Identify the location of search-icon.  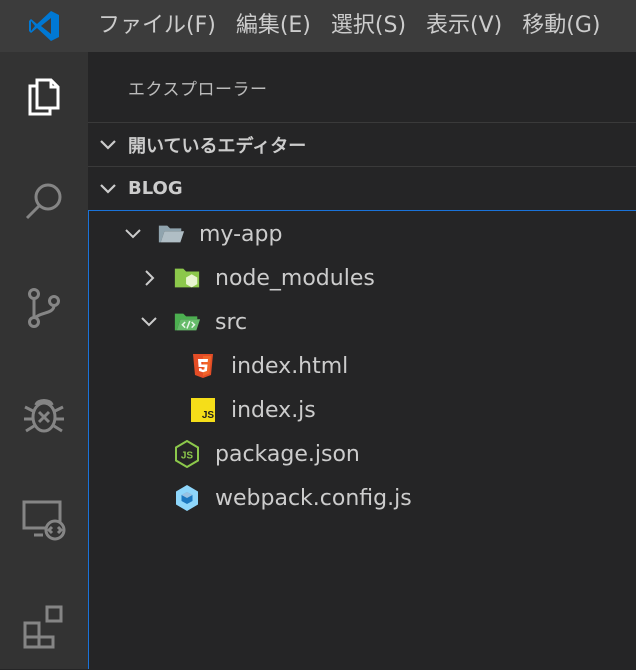
(44, 202).